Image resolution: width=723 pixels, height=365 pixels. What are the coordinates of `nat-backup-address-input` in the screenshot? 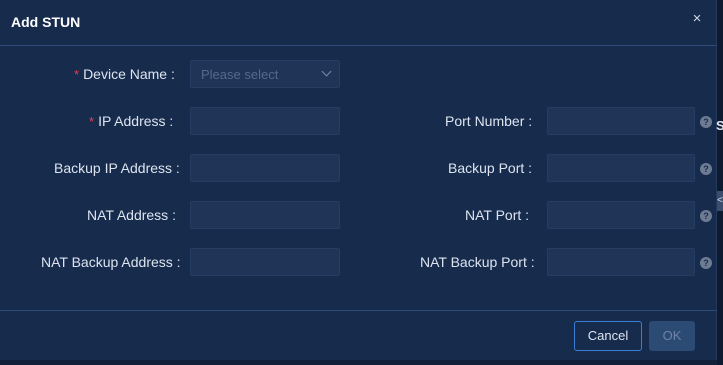 It's located at (265, 262).